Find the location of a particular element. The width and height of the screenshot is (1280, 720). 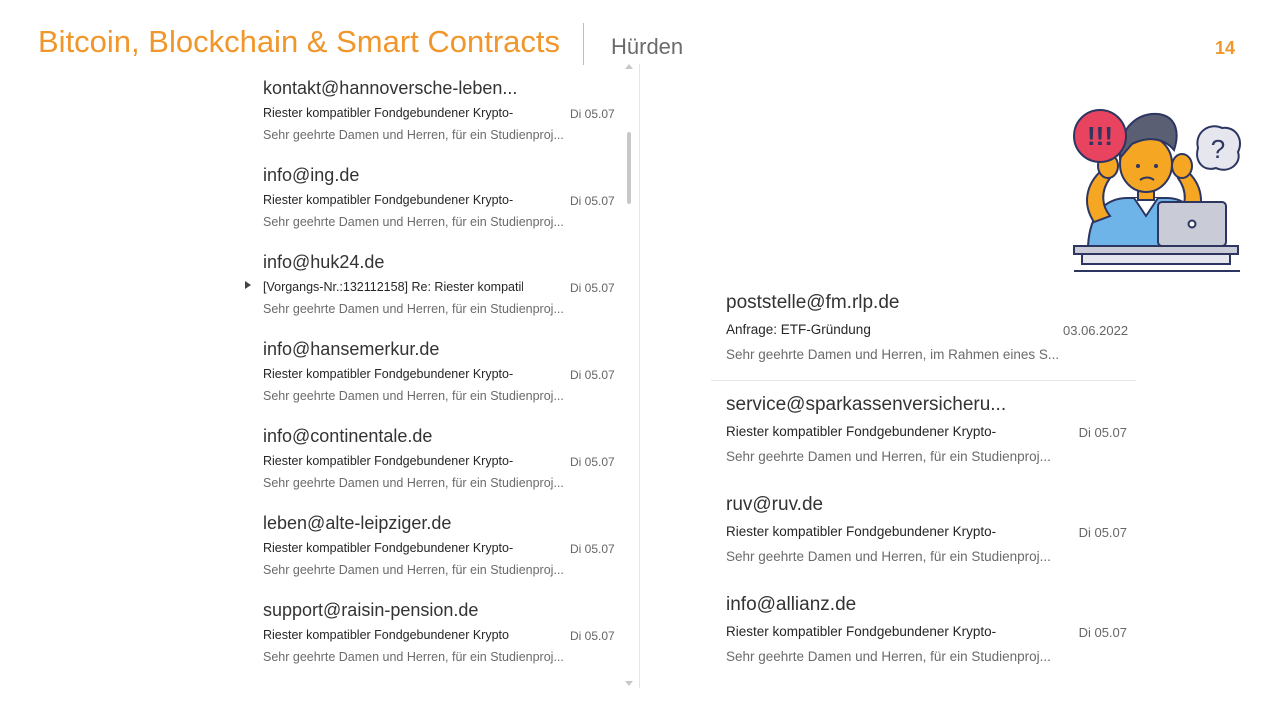

mail-sender: info@huk24.de is located at coordinates (324, 262).